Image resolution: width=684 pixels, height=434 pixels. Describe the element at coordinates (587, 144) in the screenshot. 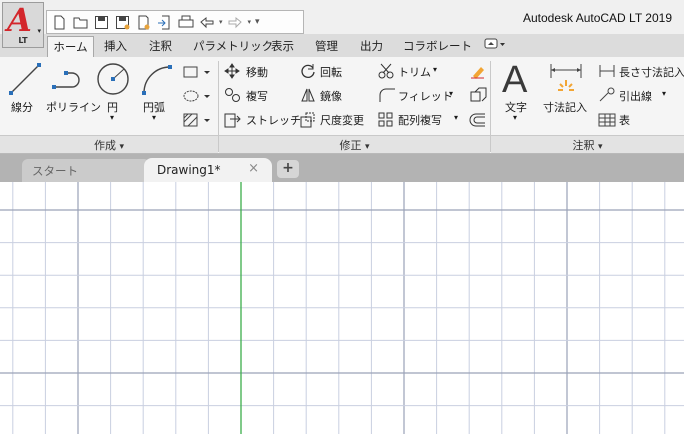

I see `annotation-panel-title: 注釈 ▾` at that location.